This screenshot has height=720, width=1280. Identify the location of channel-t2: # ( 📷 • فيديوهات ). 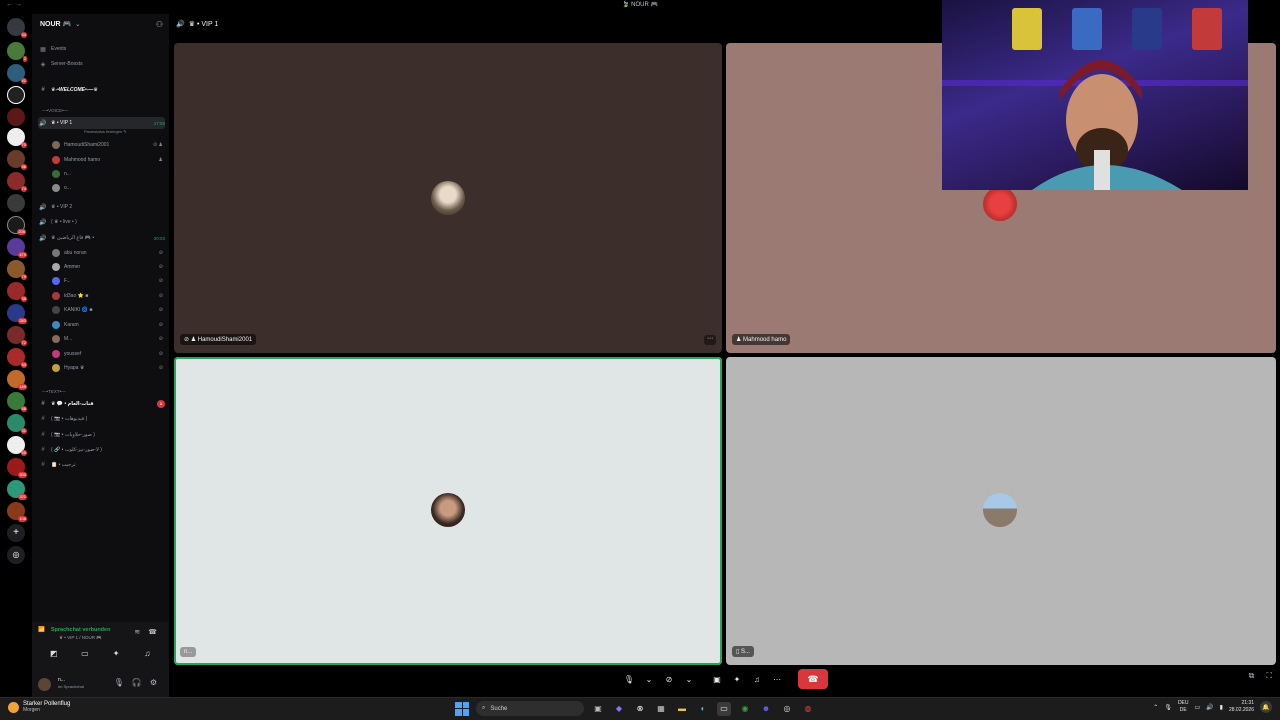
(101, 419).